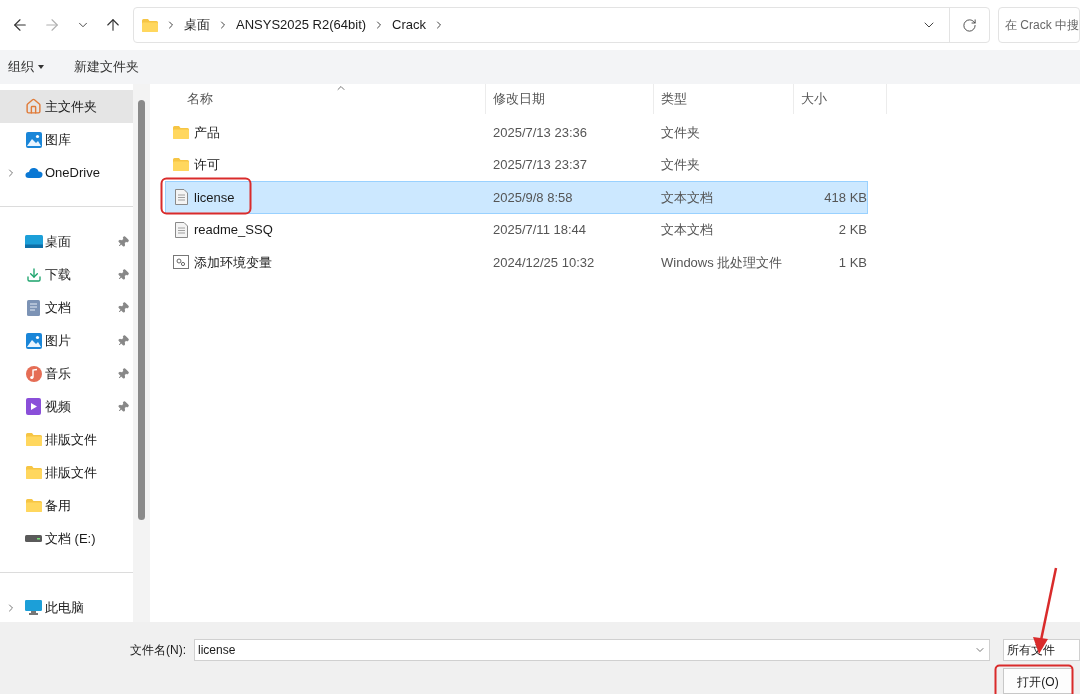  I want to click on navigation-item: 备用, so click(66, 505).